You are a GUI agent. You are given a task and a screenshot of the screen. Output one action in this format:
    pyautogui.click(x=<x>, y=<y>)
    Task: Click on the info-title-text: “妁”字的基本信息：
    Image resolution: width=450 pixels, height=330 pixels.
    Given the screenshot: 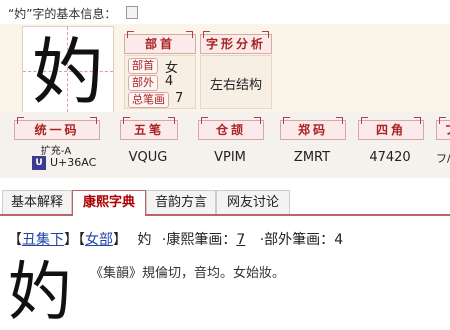 What is the action you would take?
    pyautogui.click(x=62, y=14)
    